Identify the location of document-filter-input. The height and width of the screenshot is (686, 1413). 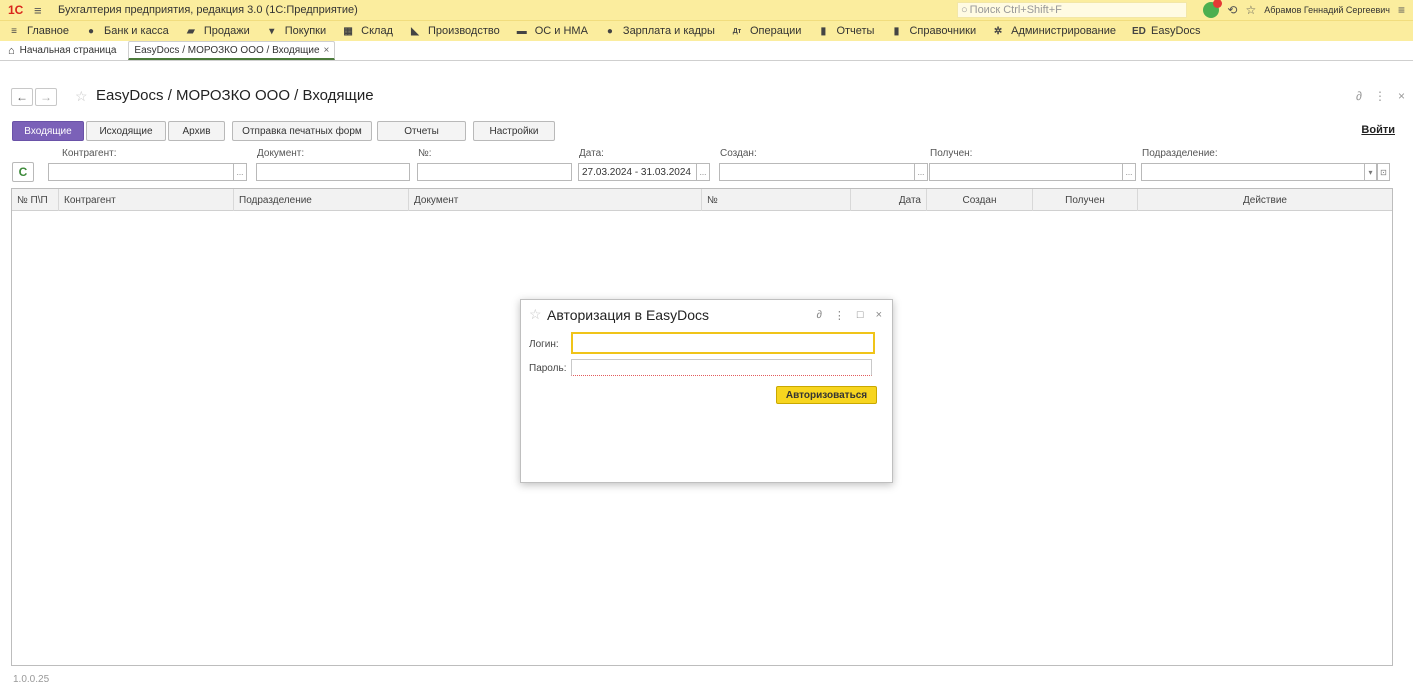
(333, 172).